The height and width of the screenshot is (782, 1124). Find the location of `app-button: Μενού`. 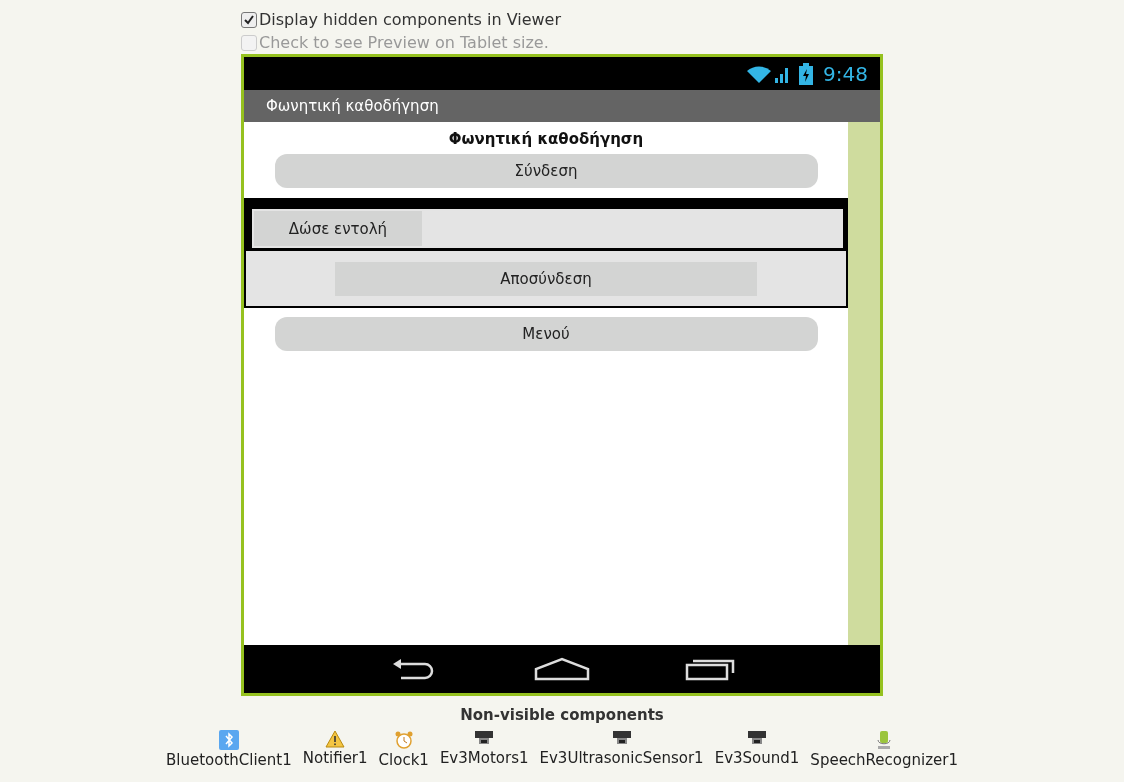

app-button: Μενού is located at coordinates (546, 334).